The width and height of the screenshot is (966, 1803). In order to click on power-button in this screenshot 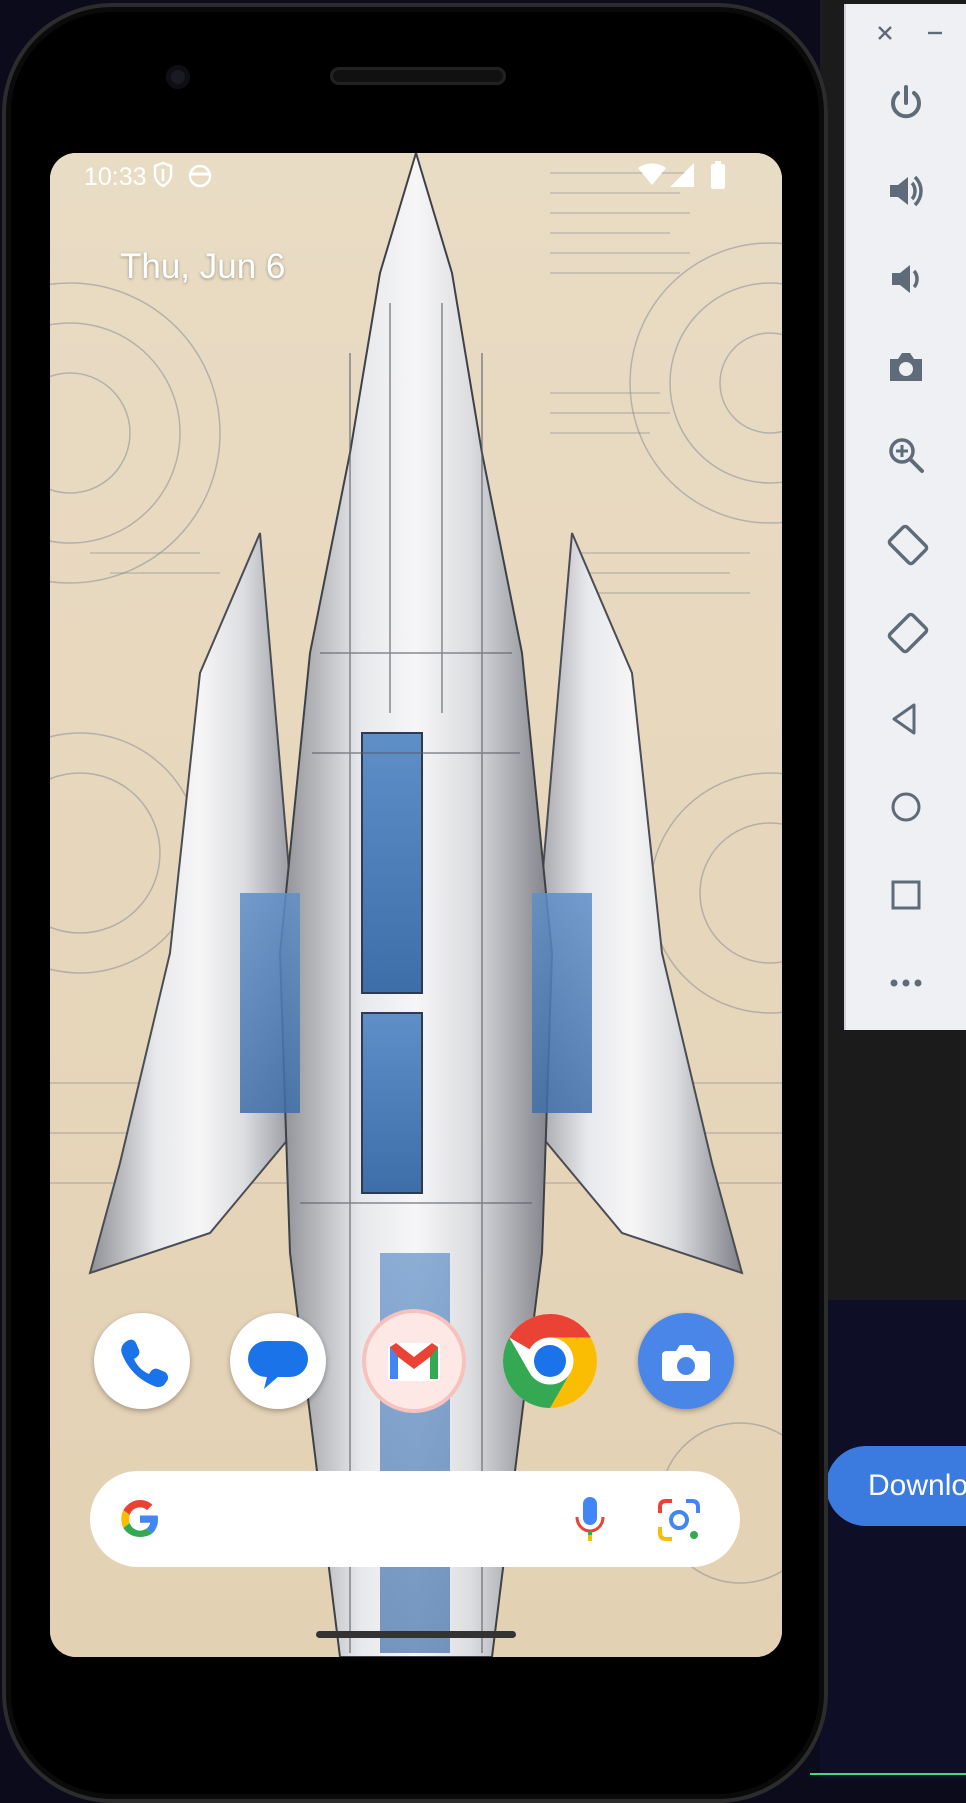, I will do `click(906, 103)`.